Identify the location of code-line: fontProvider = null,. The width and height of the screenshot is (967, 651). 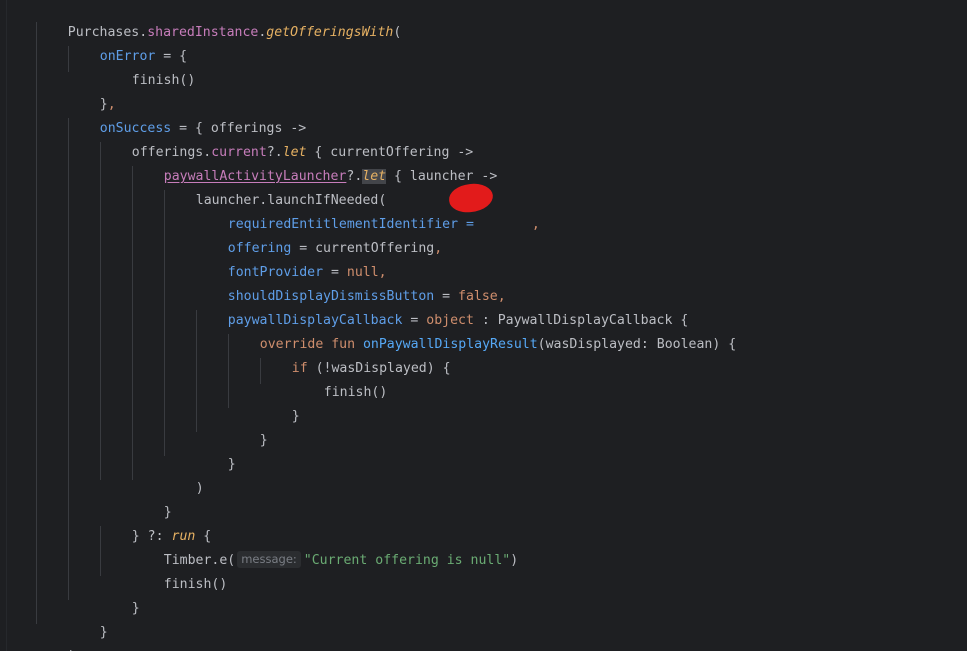
(291, 258).